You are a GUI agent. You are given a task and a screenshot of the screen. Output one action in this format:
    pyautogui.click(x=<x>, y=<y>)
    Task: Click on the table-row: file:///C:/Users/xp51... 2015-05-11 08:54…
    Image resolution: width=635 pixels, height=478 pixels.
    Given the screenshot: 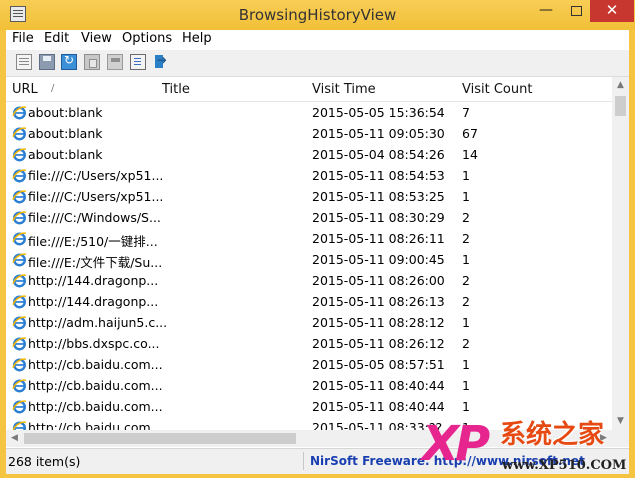 What is the action you would take?
    pyautogui.click(x=309, y=175)
    